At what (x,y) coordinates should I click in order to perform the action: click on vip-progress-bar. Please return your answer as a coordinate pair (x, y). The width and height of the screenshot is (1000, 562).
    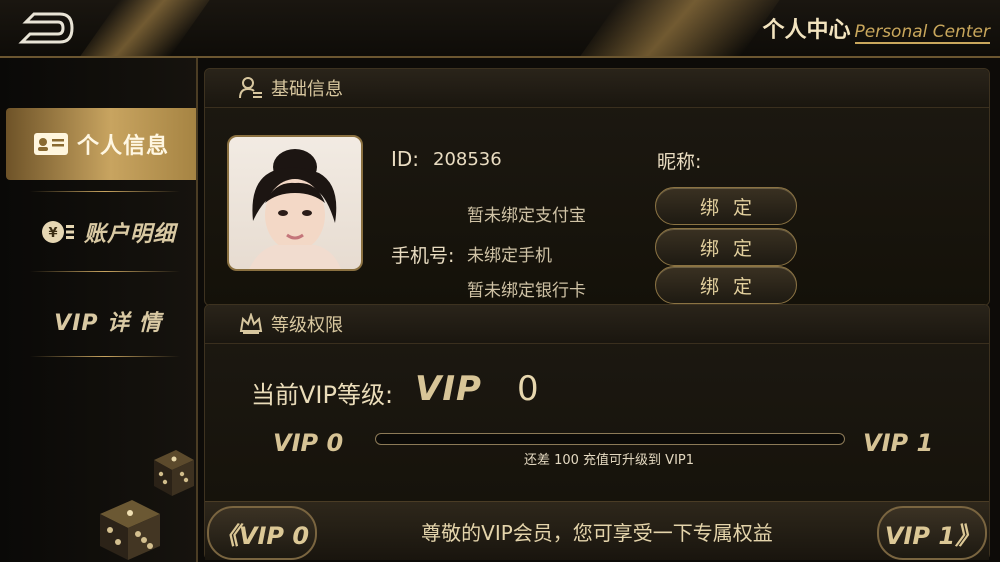
    Looking at the image, I should click on (610, 439).